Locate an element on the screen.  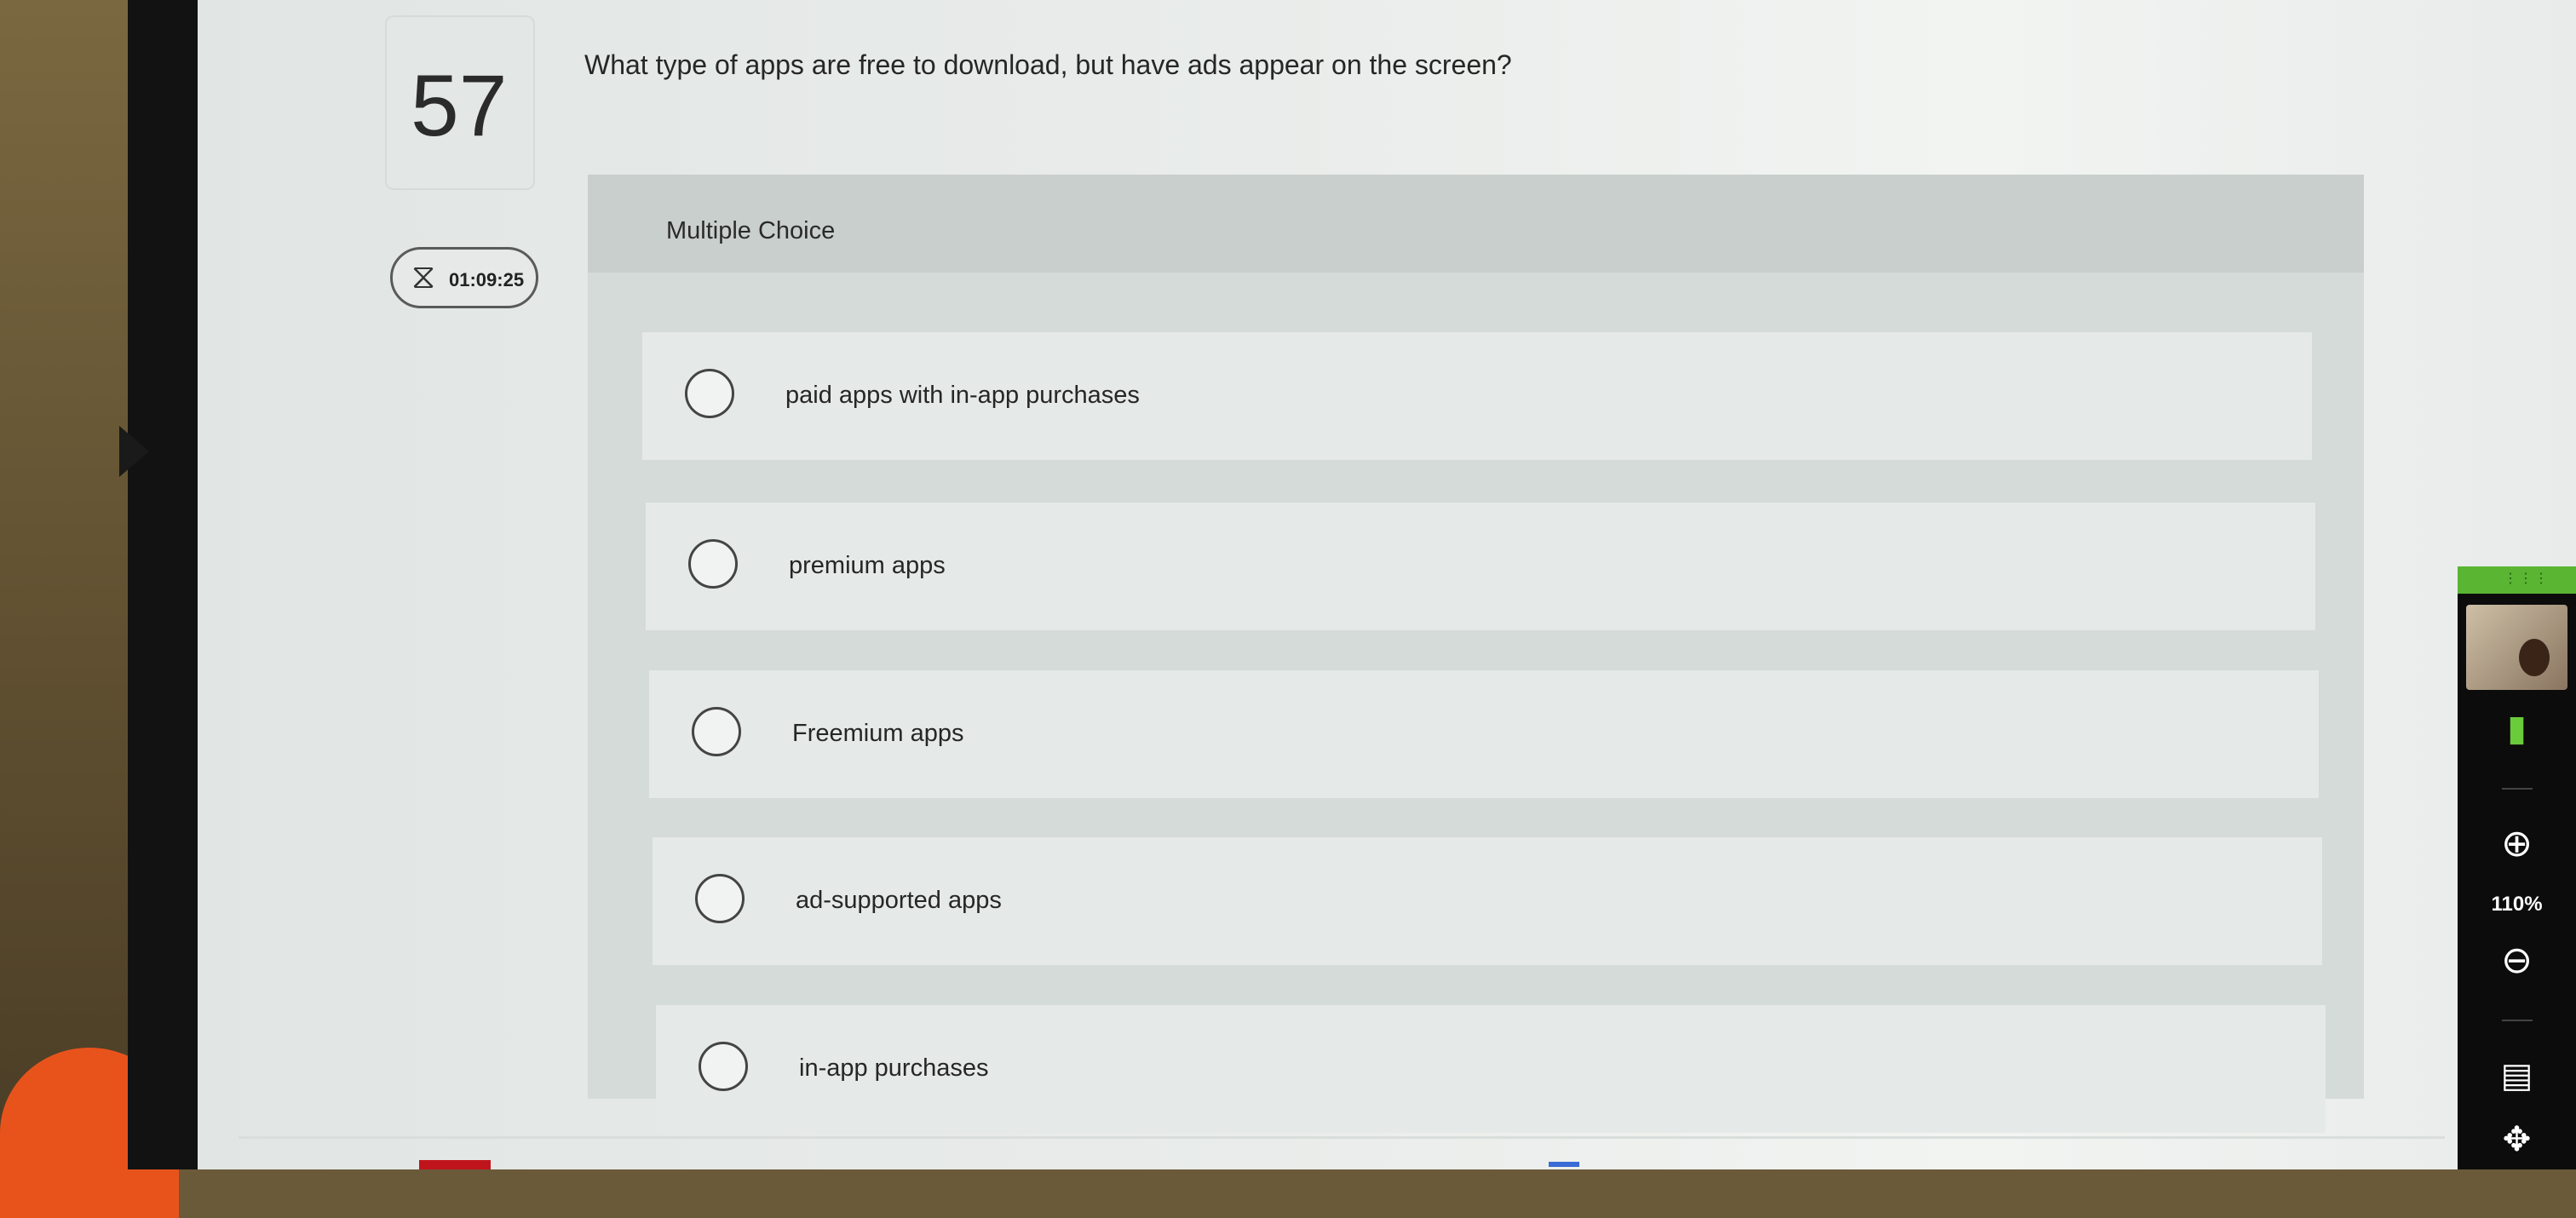
webcam-preview is located at coordinates (2517, 647).